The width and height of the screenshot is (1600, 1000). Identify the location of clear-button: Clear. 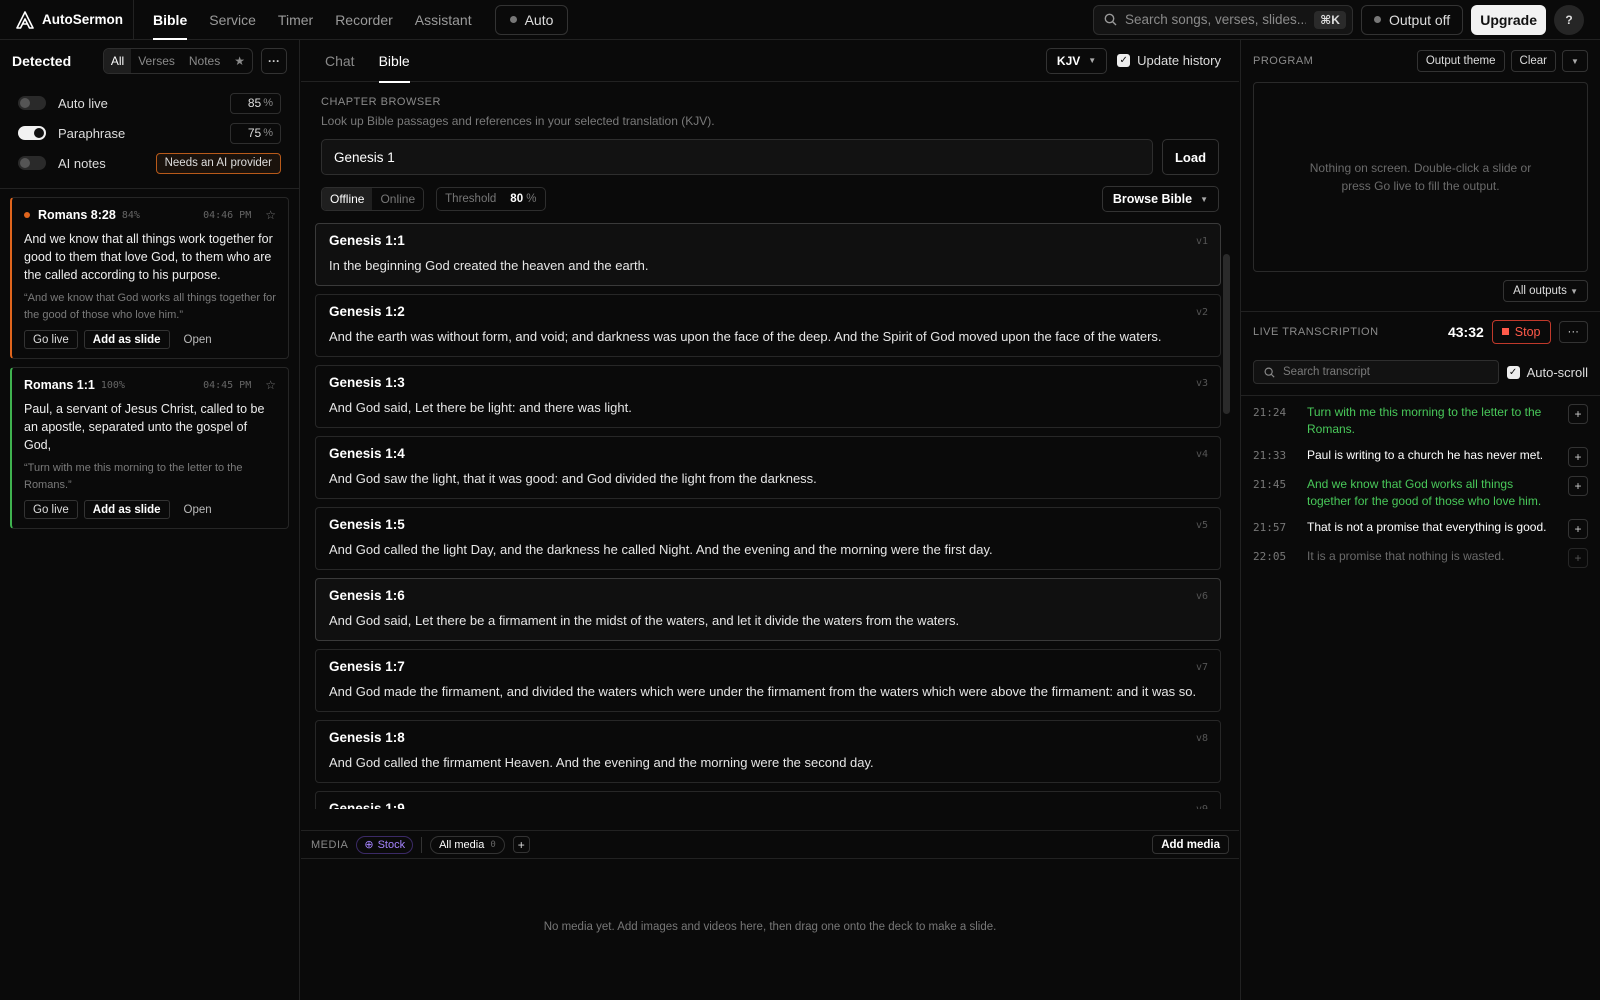
(1533, 61).